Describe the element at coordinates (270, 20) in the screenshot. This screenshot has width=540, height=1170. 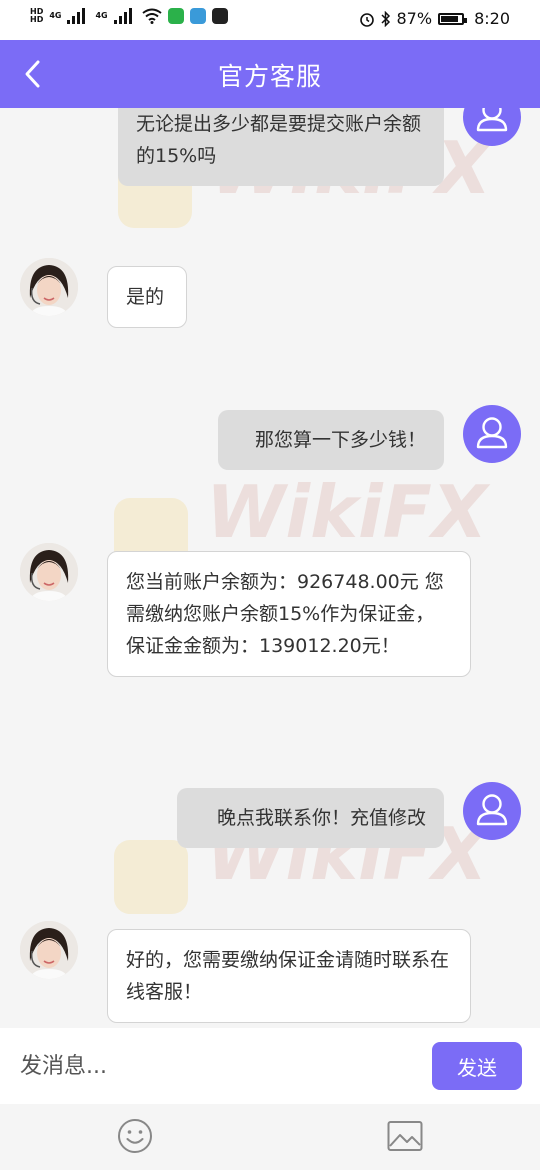
I see `status-bar: HD HD 4G 4G 87% 8:20` at that location.